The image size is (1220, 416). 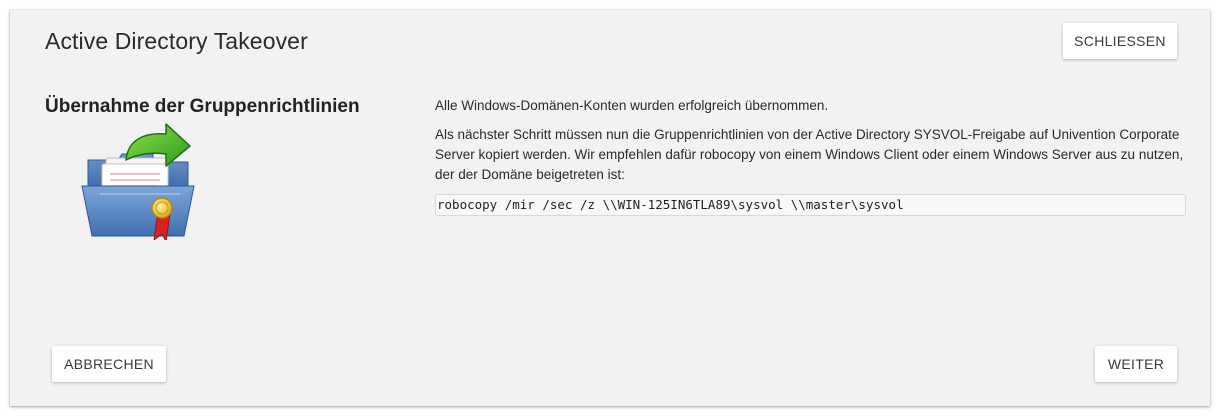 I want to click on next-button: WEITER, so click(x=1136, y=364).